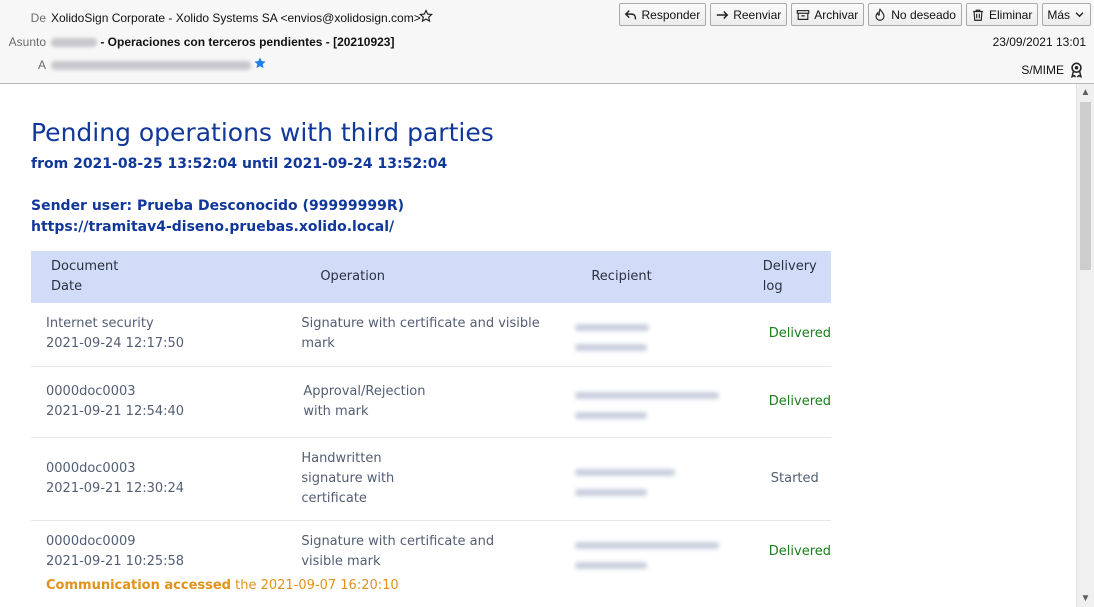 The image size is (1094, 607). Describe the element at coordinates (262, 132) in the screenshot. I see `page-title: Pending operations with third parties` at that location.